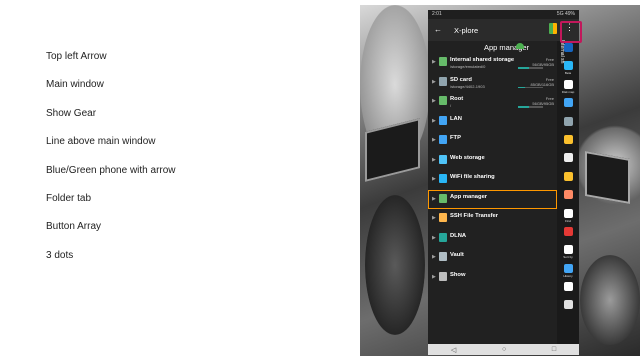 The width and height of the screenshot is (640, 360). Describe the element at coordinates (451, 105) in the screenshot. I see `list-item-path: /` at that location.